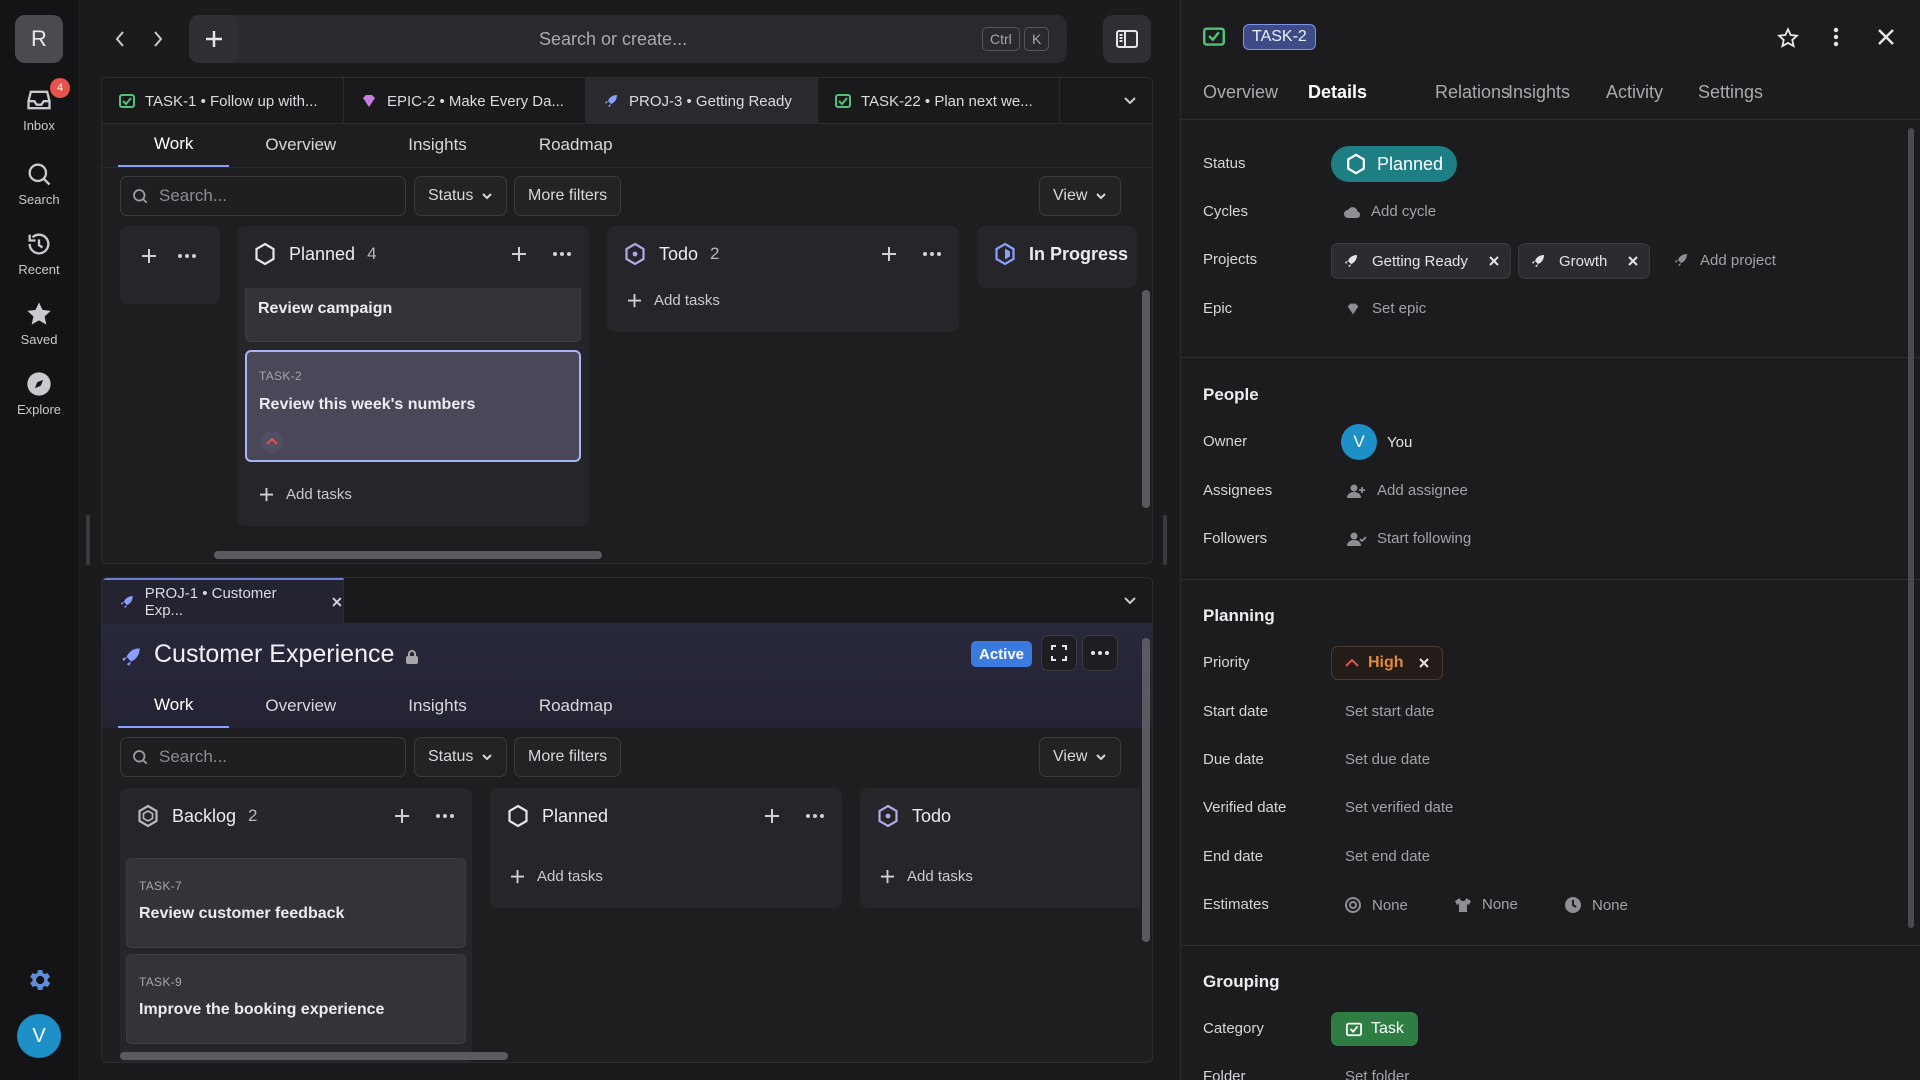 Image resolution: width=1920 pixels, height=1080 pixels. Describe the element at coordinates (39, 980) in the screenshot. I see `settings-button` at that location.